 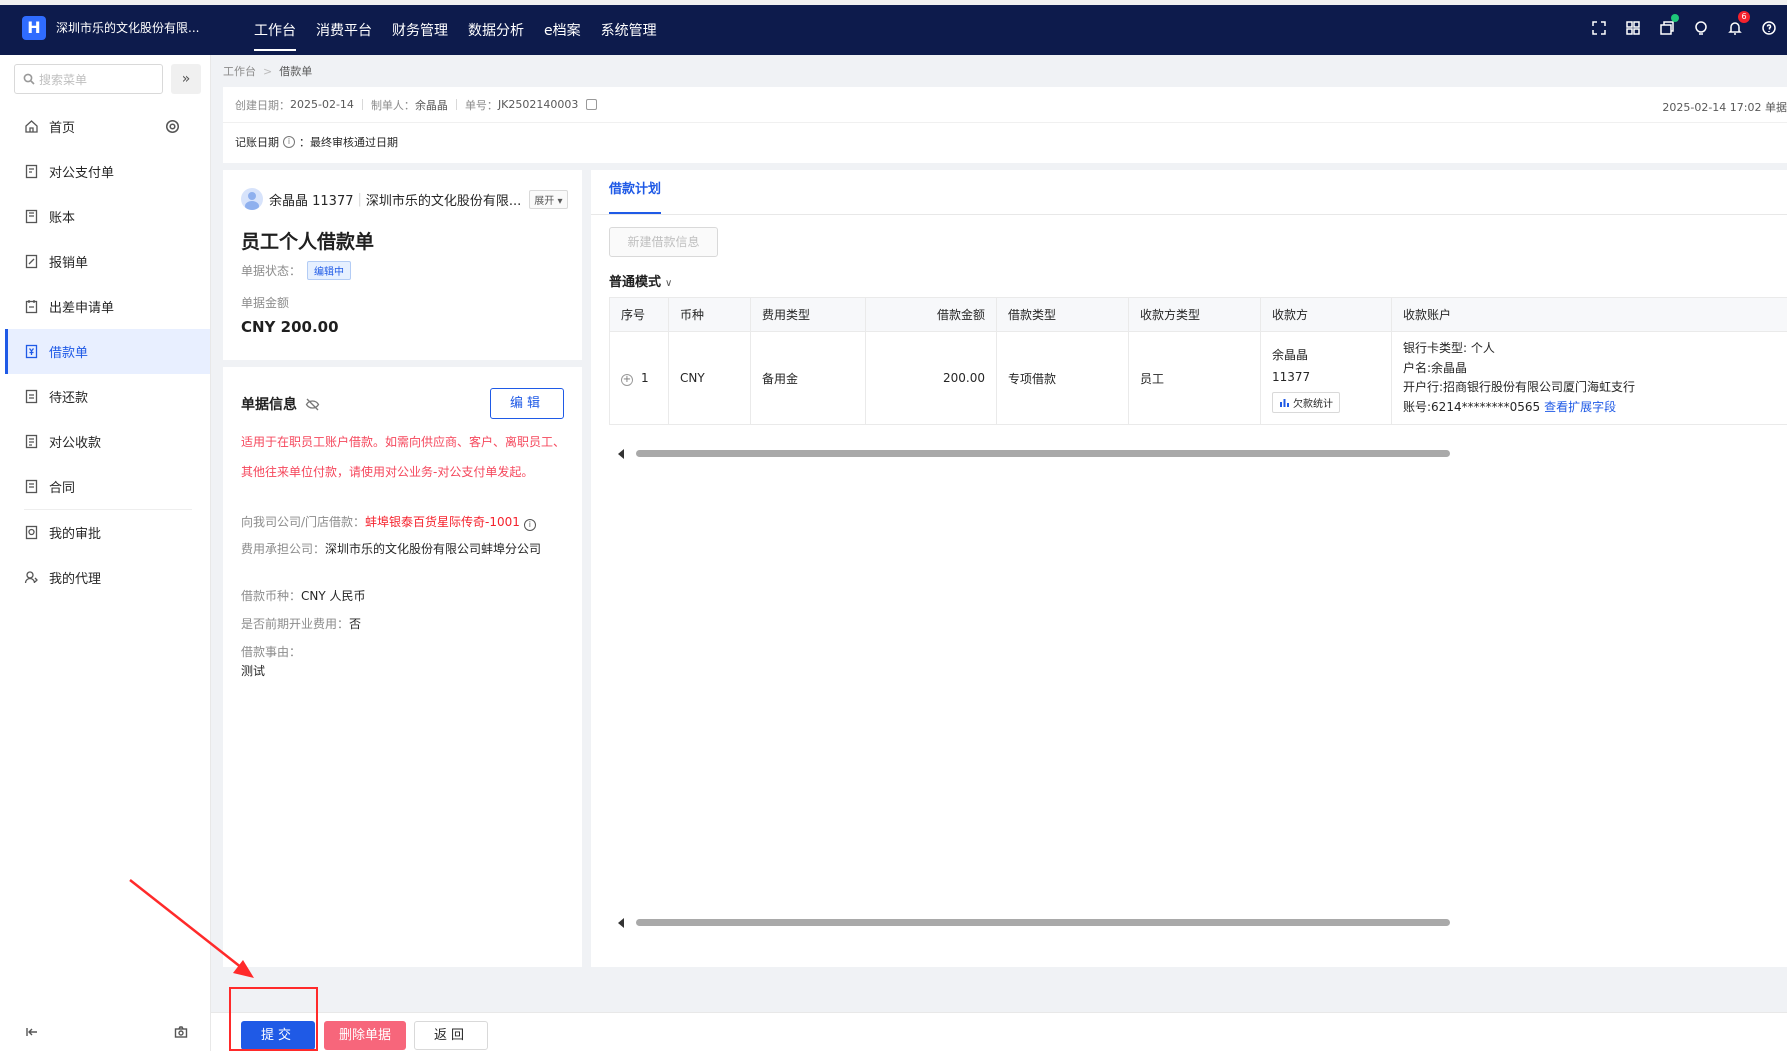 I want to click on approval-icon, so click(x=31, y=532).